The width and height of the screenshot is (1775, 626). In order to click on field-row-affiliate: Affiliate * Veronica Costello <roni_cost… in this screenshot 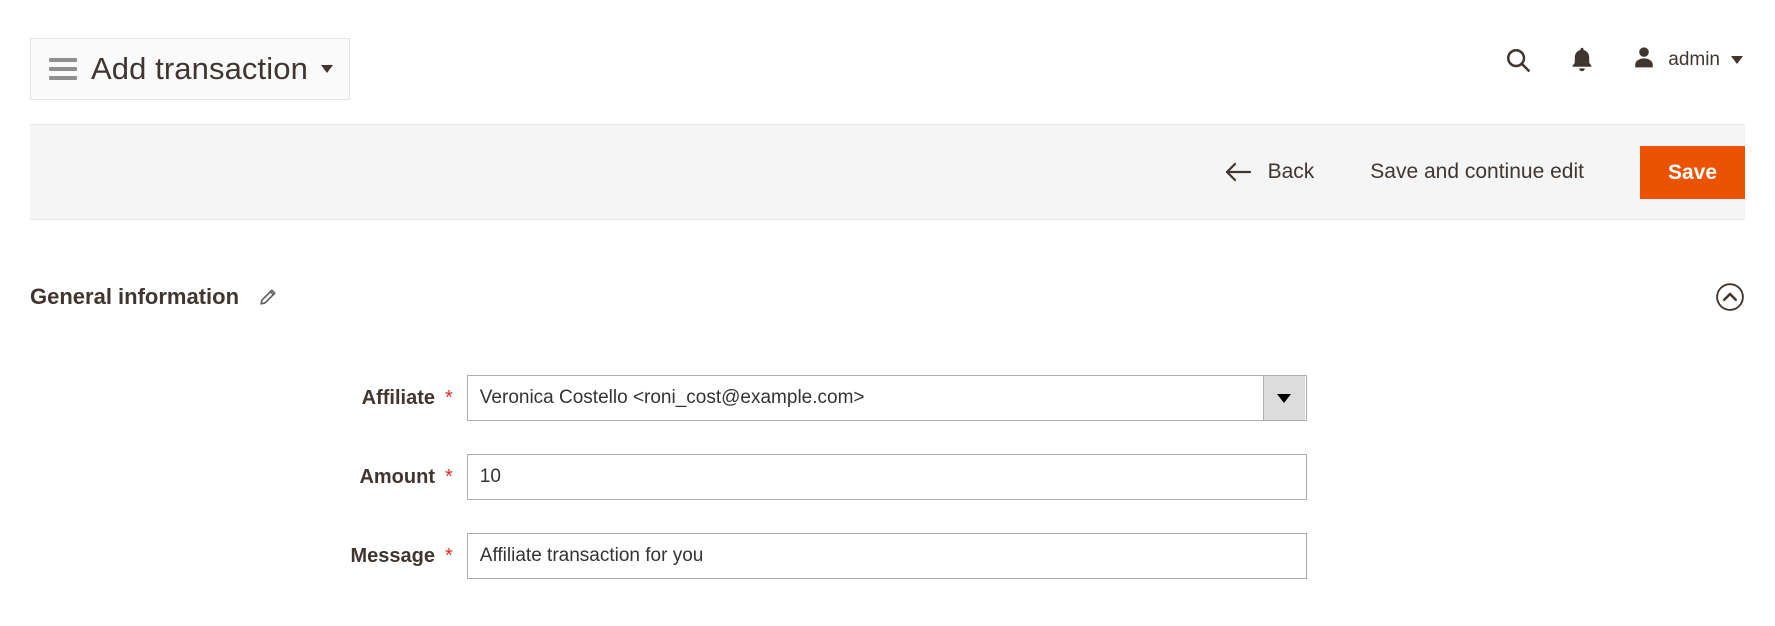, I will do `click(887, 398)`.